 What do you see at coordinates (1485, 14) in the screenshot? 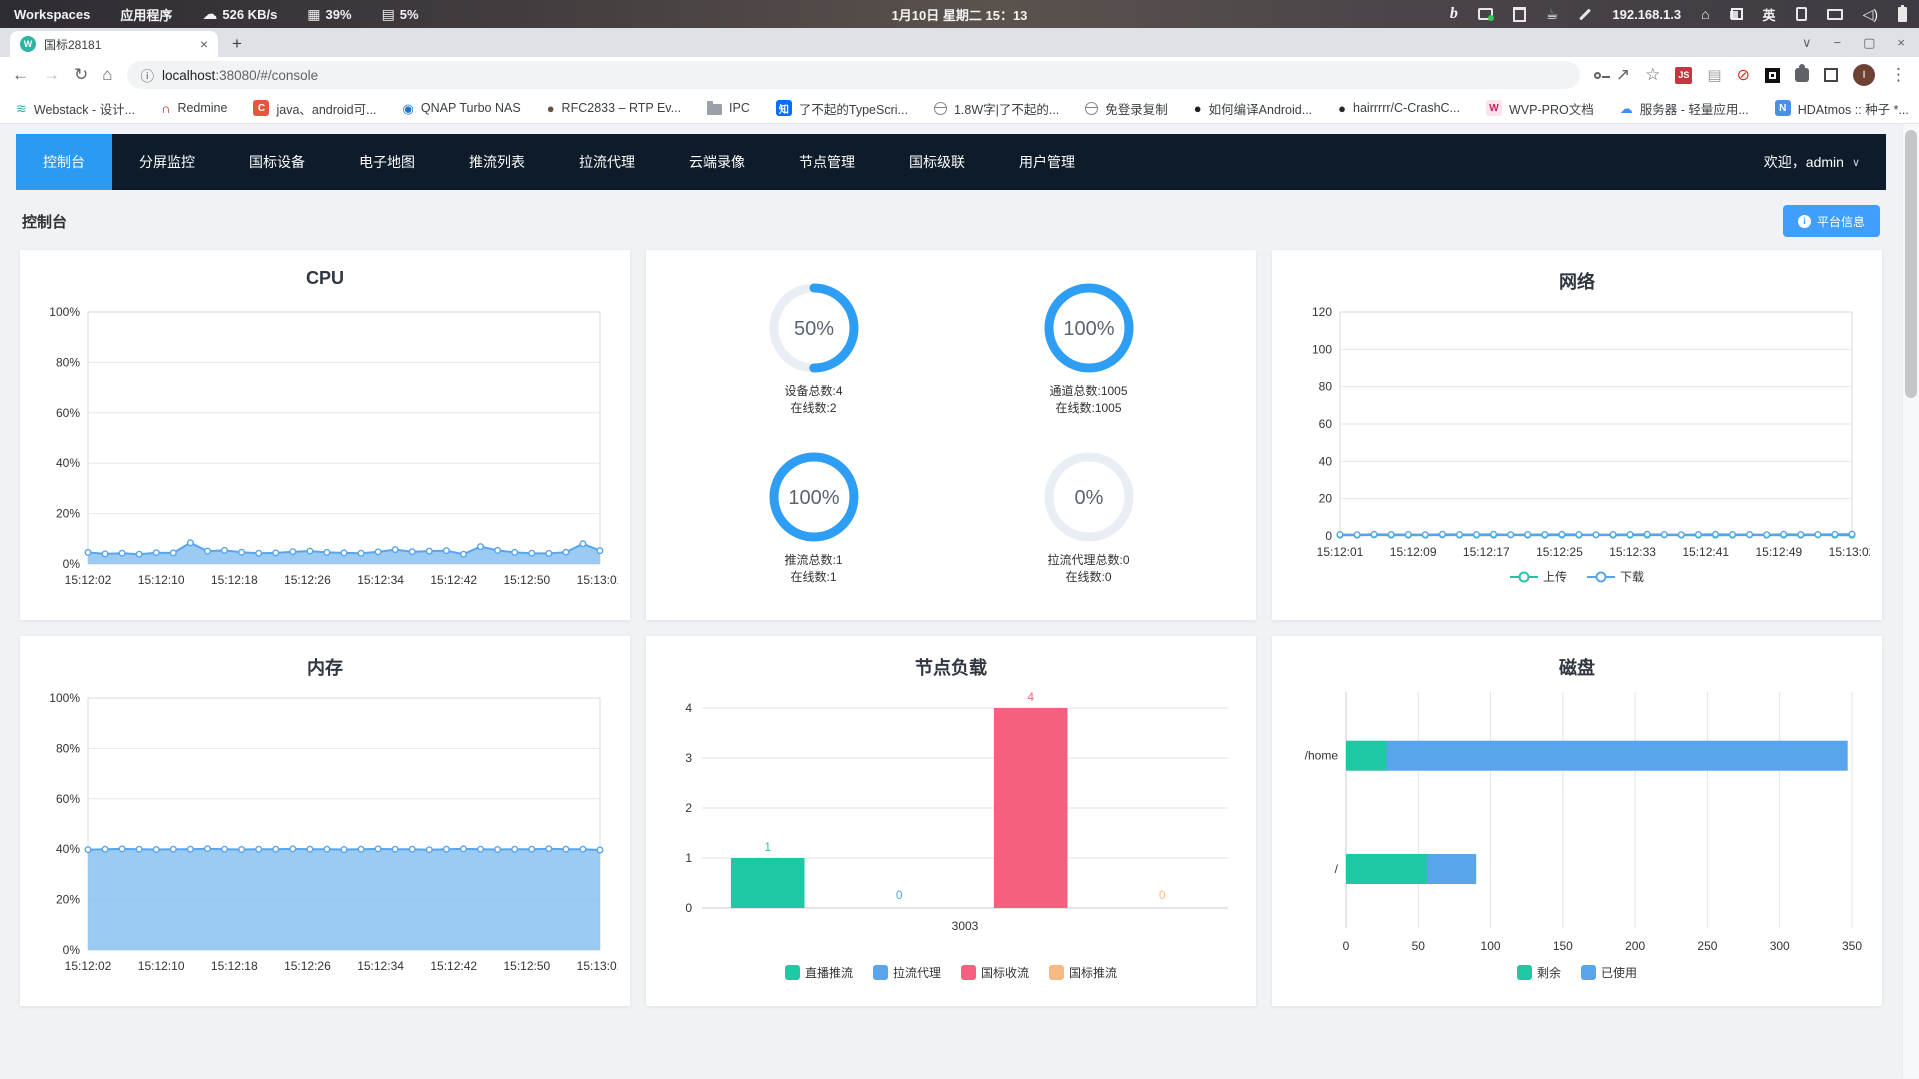
I see `screenshot-tray-icon` at bounding box center [1485, 14].